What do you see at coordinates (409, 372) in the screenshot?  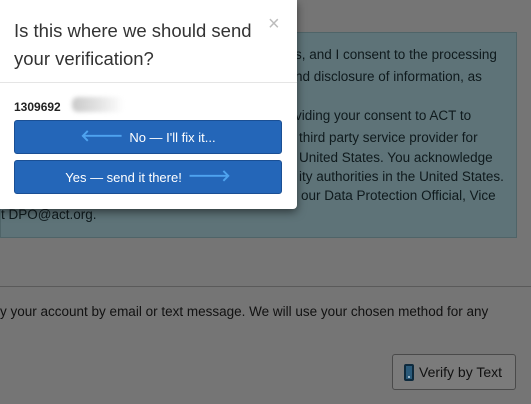 I see `mobile-phone-icon` at bounding box center [409, 372].